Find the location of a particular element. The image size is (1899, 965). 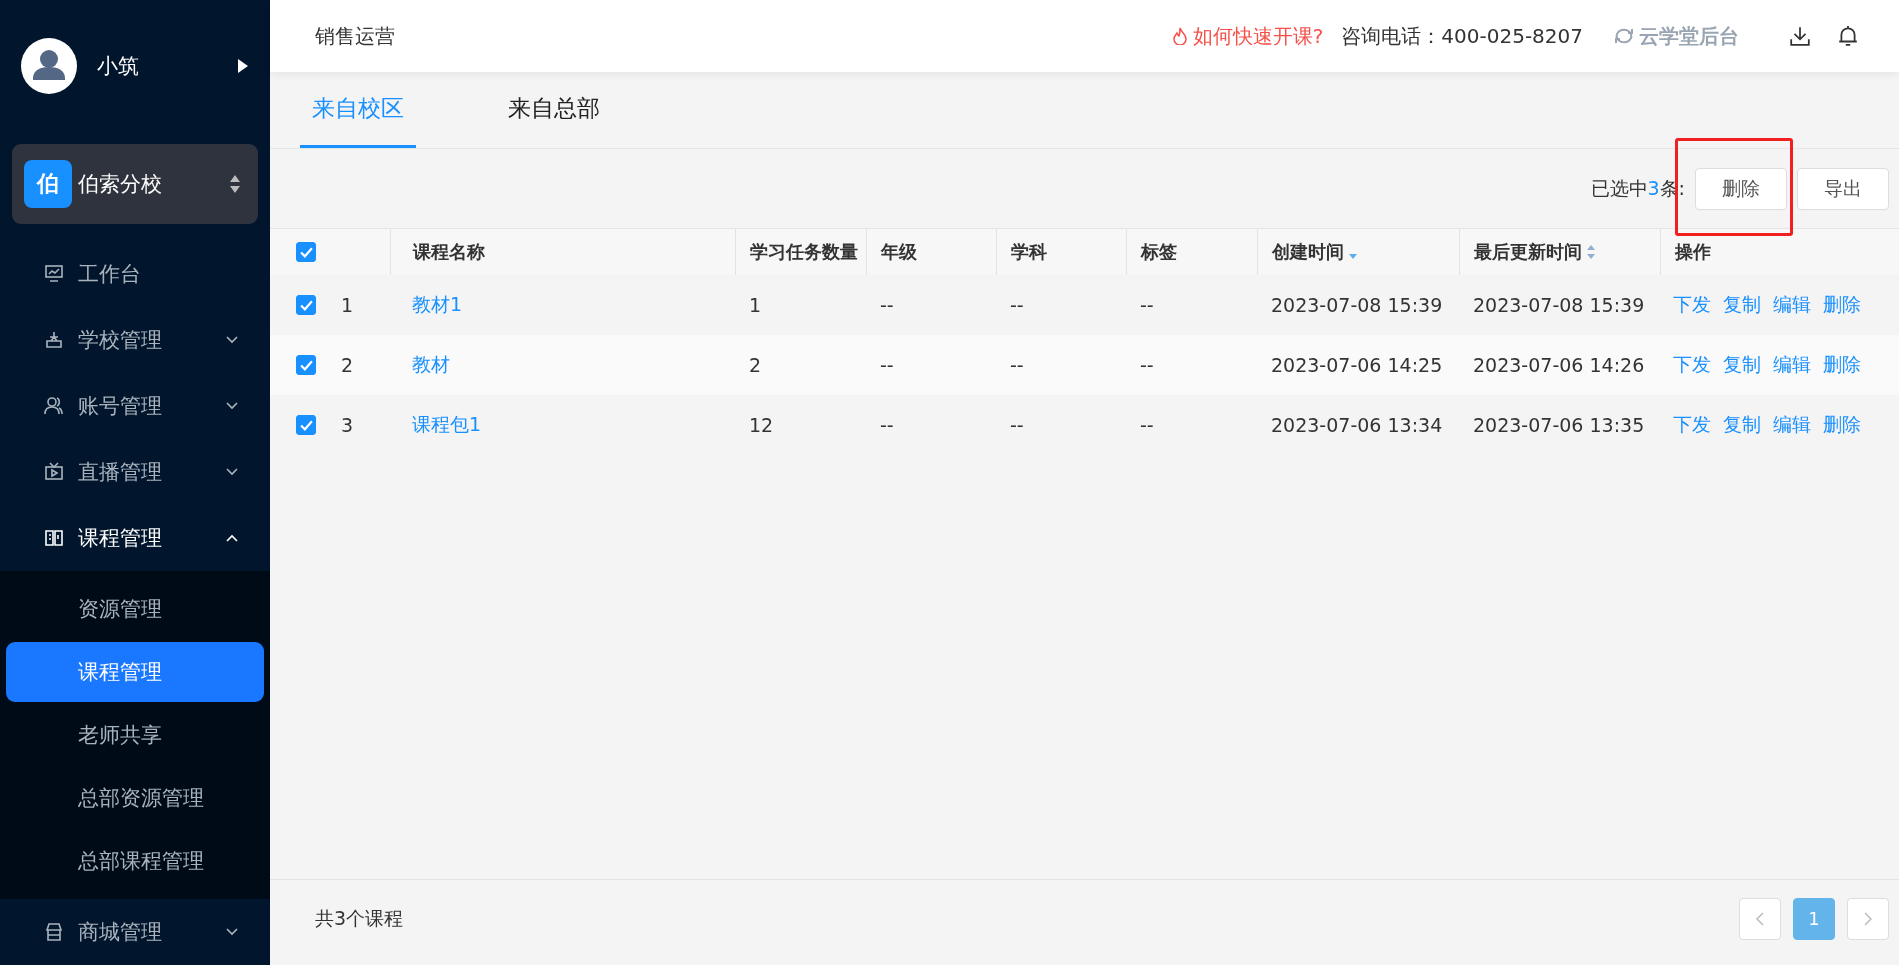

flame-icon is located at coordinates (1179, 36).